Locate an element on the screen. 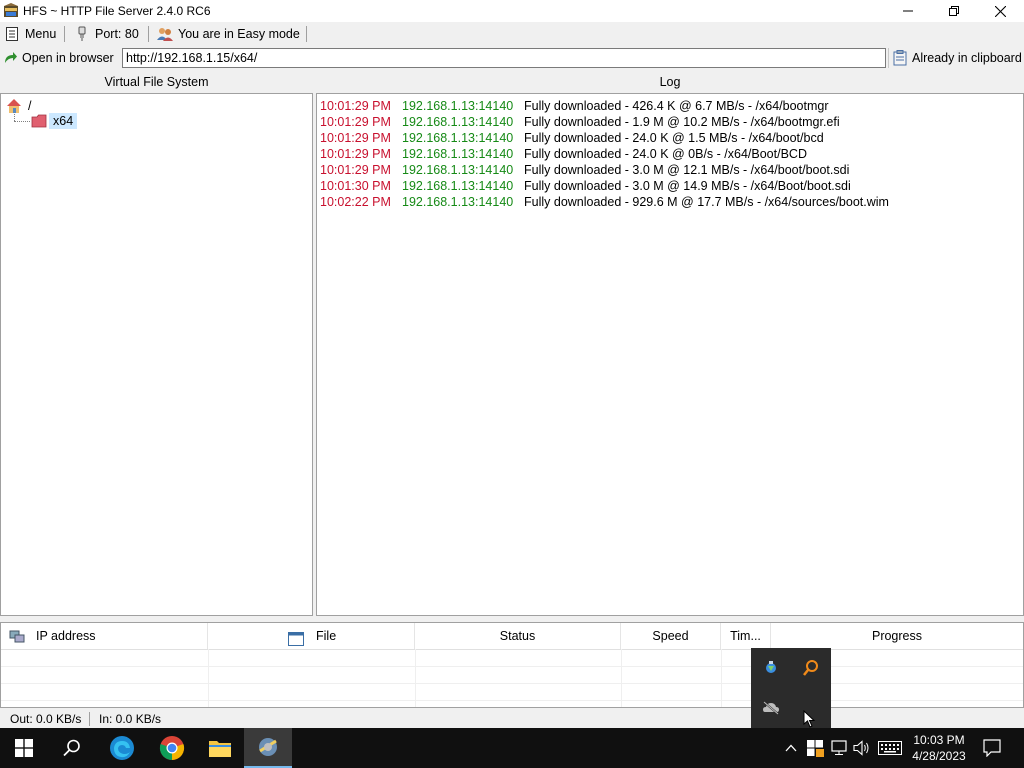  toolbar: Menu Port: 80 You are in Easy mode is located at coordinates (512, 34).